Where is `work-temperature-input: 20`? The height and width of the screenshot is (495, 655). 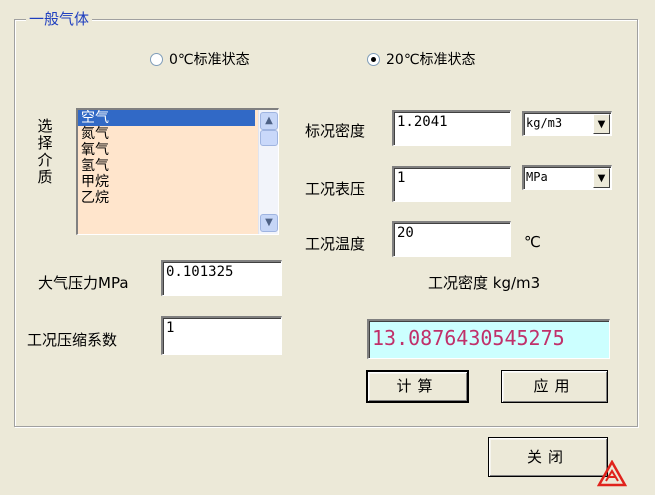 work-temperature-input: 20 is located at coordinates (451, 239).